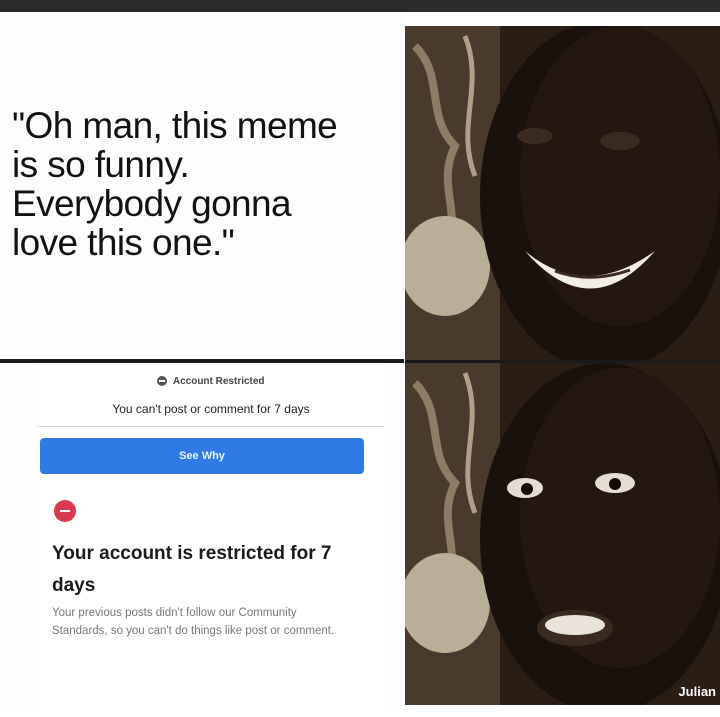 The width and height of the screenshot is (720, 717). I want to click on restricted-icon, so click(162, 381).